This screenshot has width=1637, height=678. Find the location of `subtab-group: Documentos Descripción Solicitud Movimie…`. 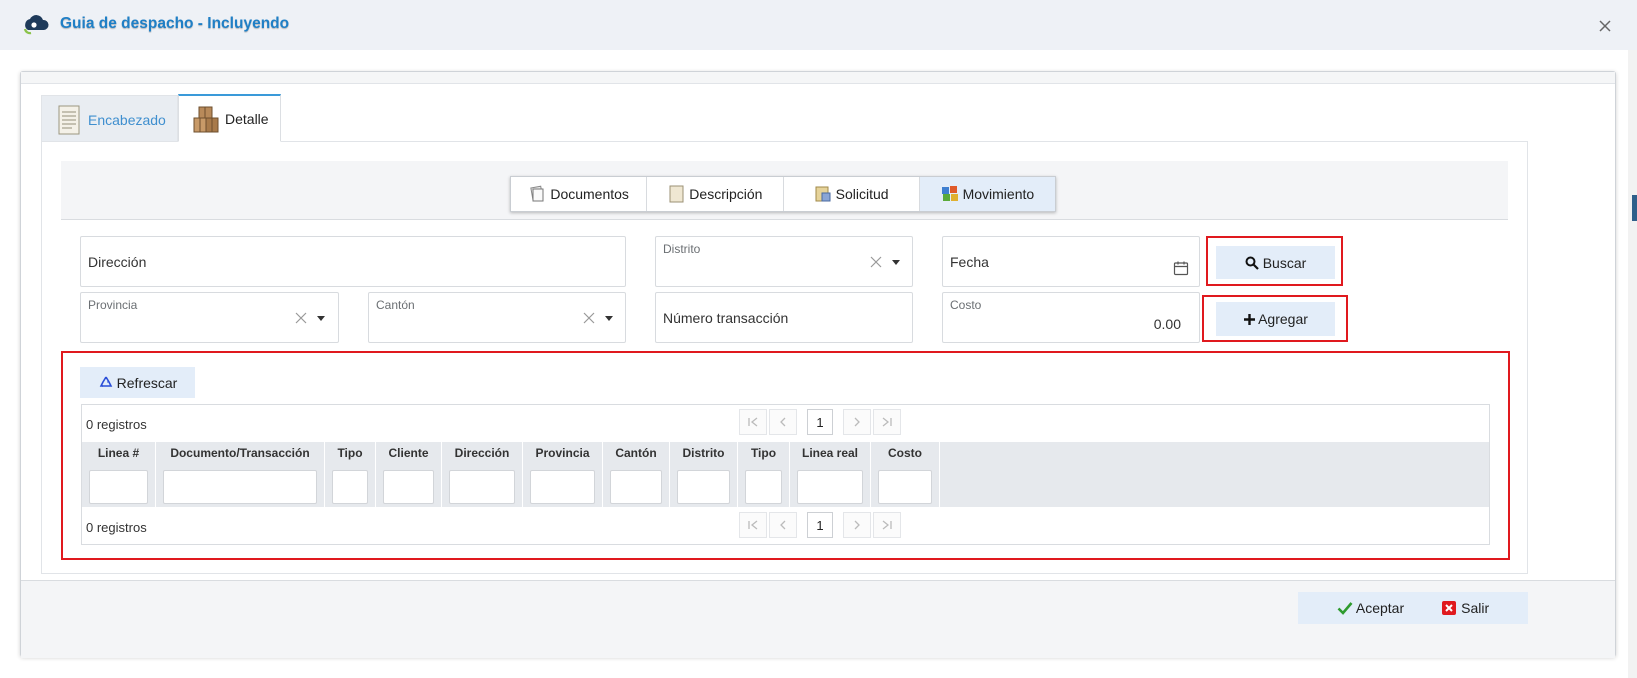

subtab-group: Documentos Descripción Solicitud Movimie… is located at coordinates (783, 194).